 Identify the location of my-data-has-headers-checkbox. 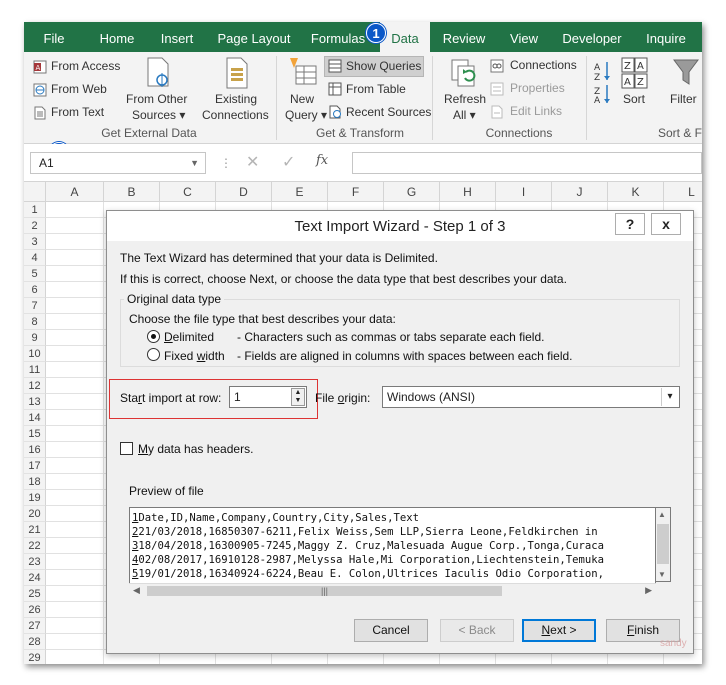
(126, 448).